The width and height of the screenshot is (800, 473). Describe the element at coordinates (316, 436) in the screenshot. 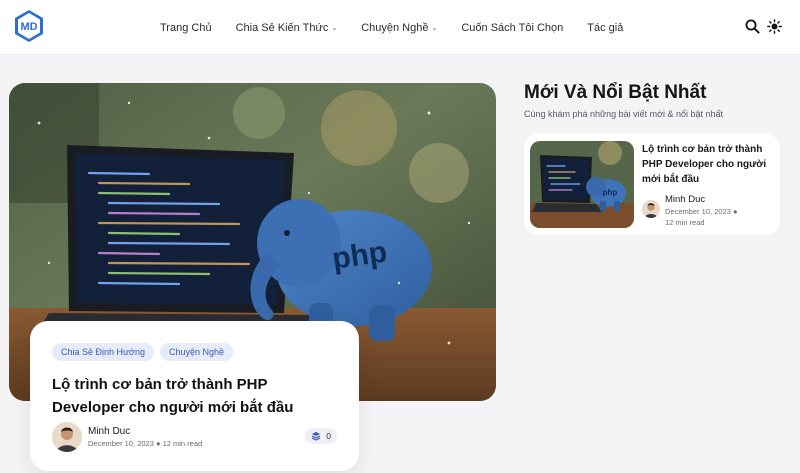

I see `comment-icon` at that location.